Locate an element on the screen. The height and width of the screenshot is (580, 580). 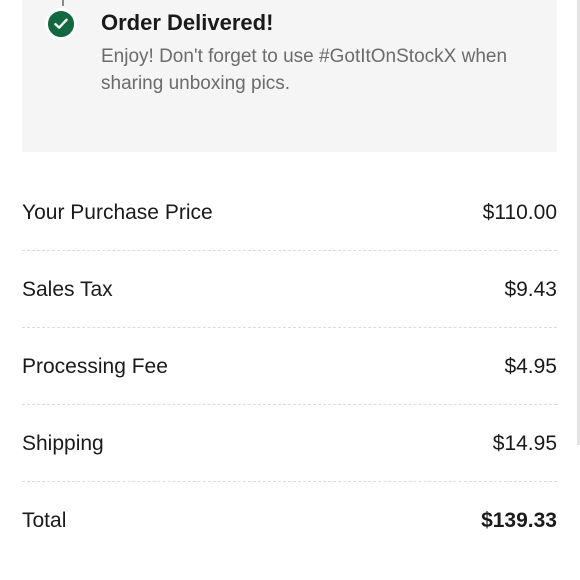
processing-fee-label: Processing Fee is located at coordinates (95, 366).